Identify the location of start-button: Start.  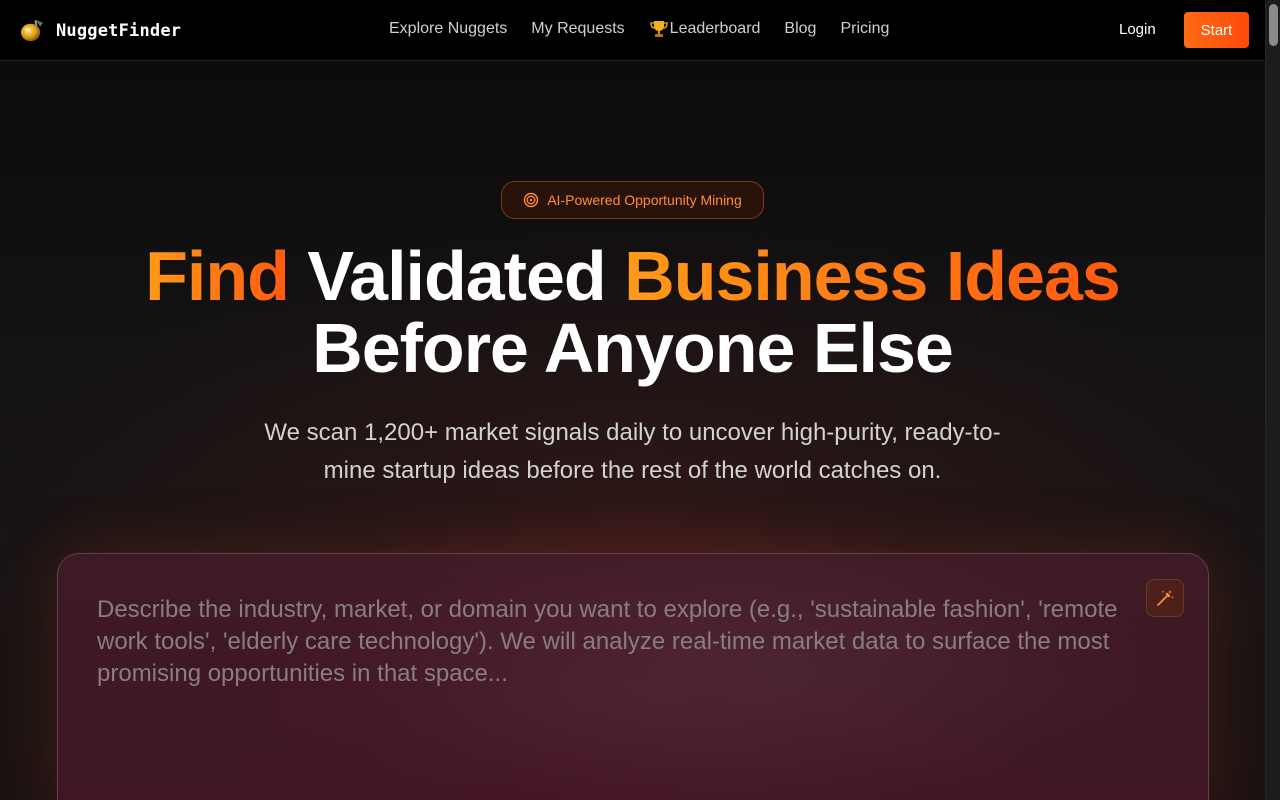
(1216, 30).